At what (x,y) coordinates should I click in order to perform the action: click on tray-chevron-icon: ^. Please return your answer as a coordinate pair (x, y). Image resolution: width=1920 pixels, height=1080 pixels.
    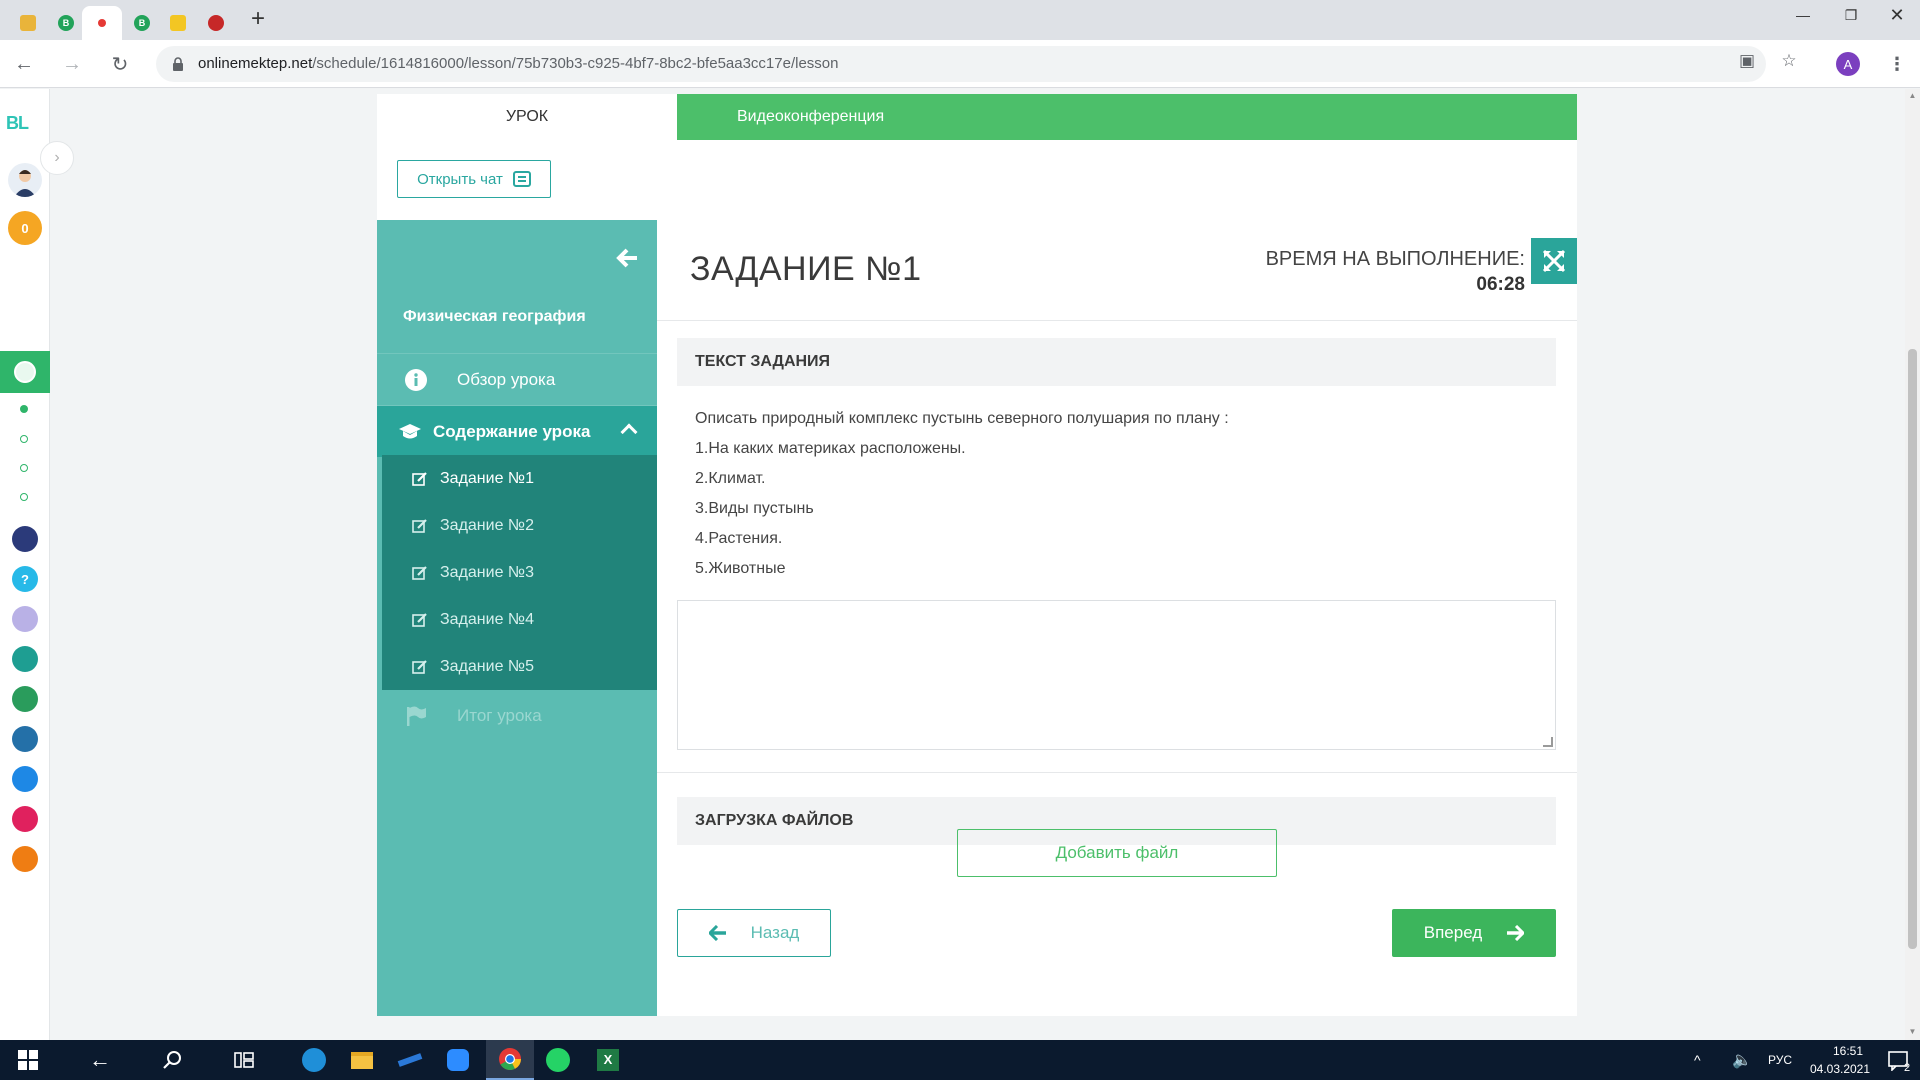
    Looking at the image, I should click on (1697, 1060).